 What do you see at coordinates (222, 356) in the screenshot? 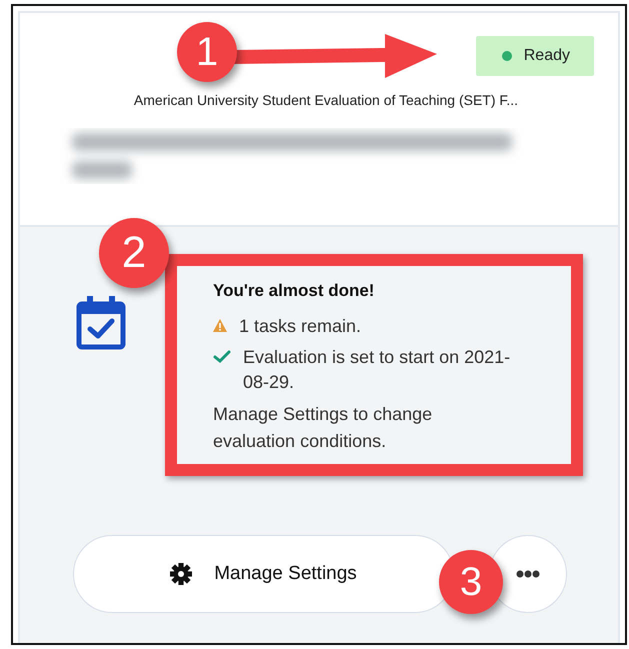
I see `checkmark-icon` at bounding box center [222, 356].